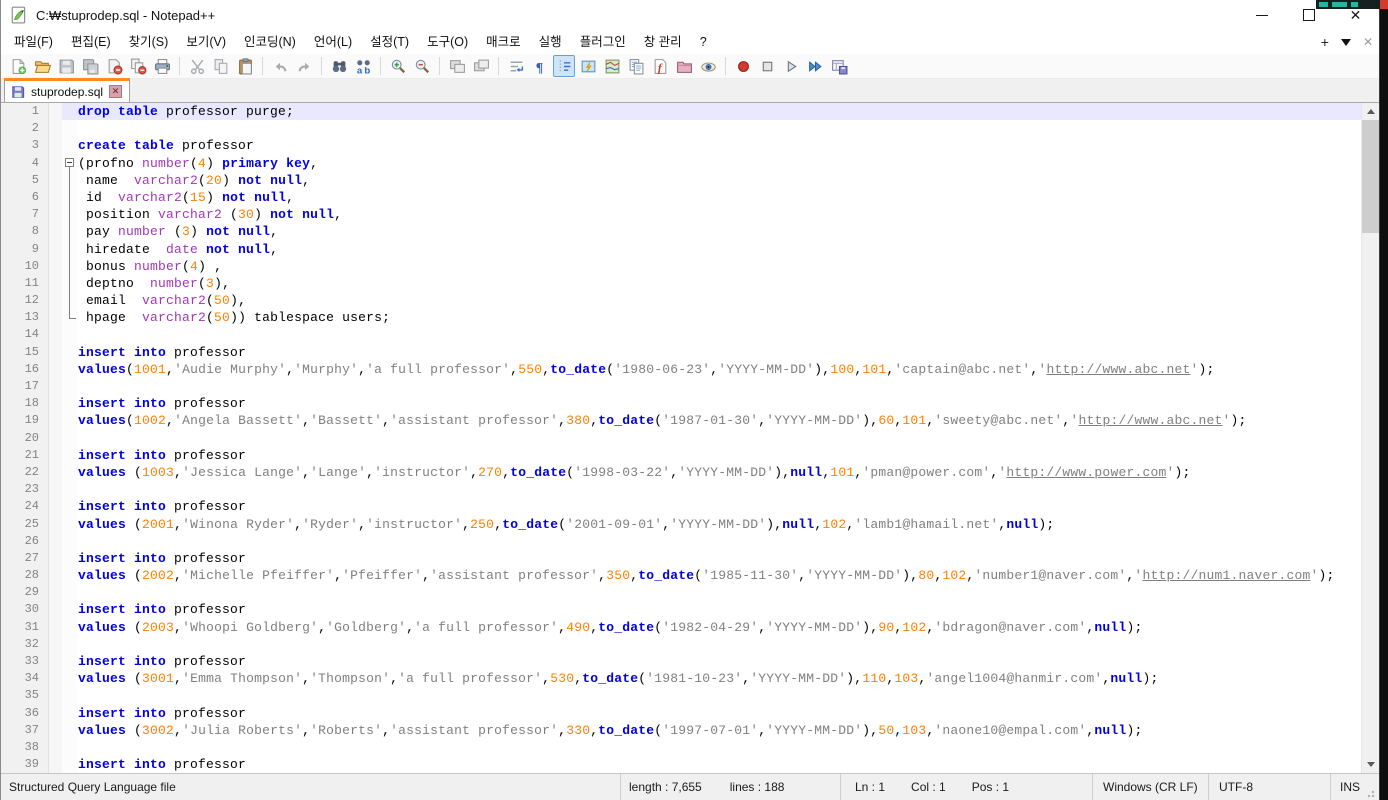  I want to click on menu-item-8: 도구(O), so click(447, 42).